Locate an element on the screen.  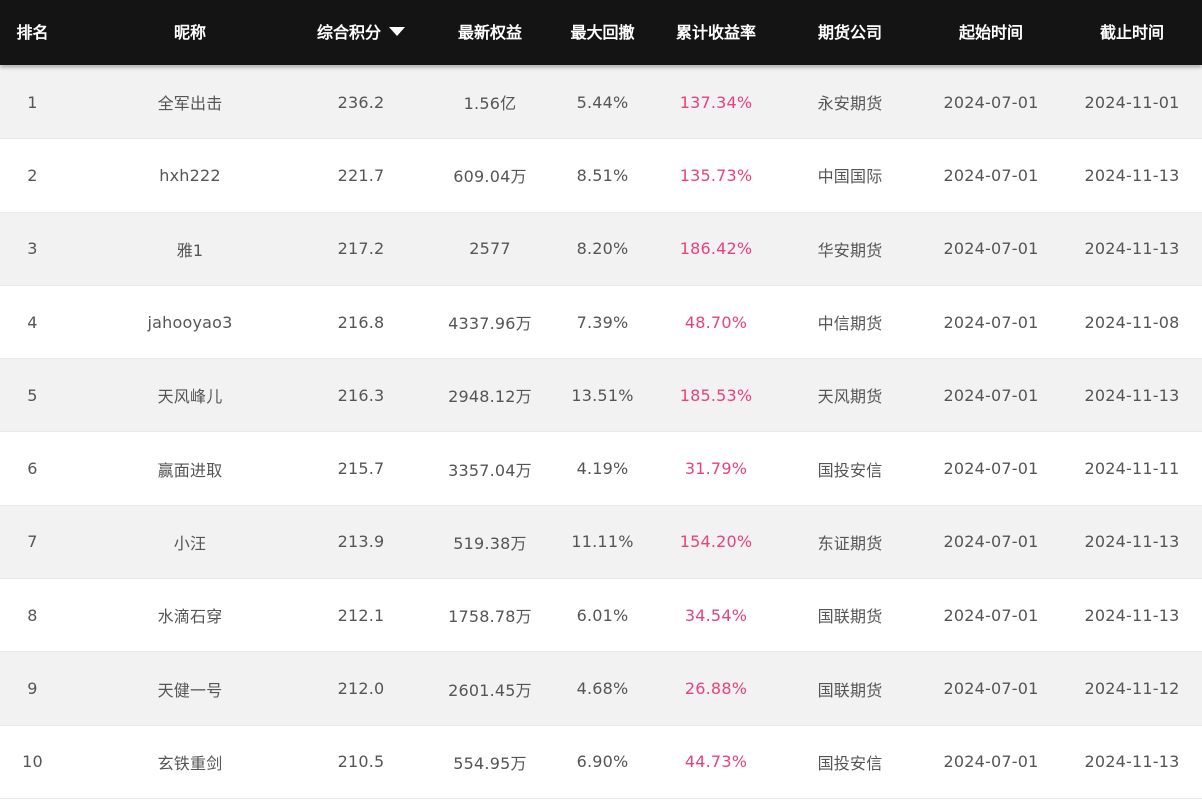
header-score-sortable: 综合积分 is located at coordinates (361, 32).